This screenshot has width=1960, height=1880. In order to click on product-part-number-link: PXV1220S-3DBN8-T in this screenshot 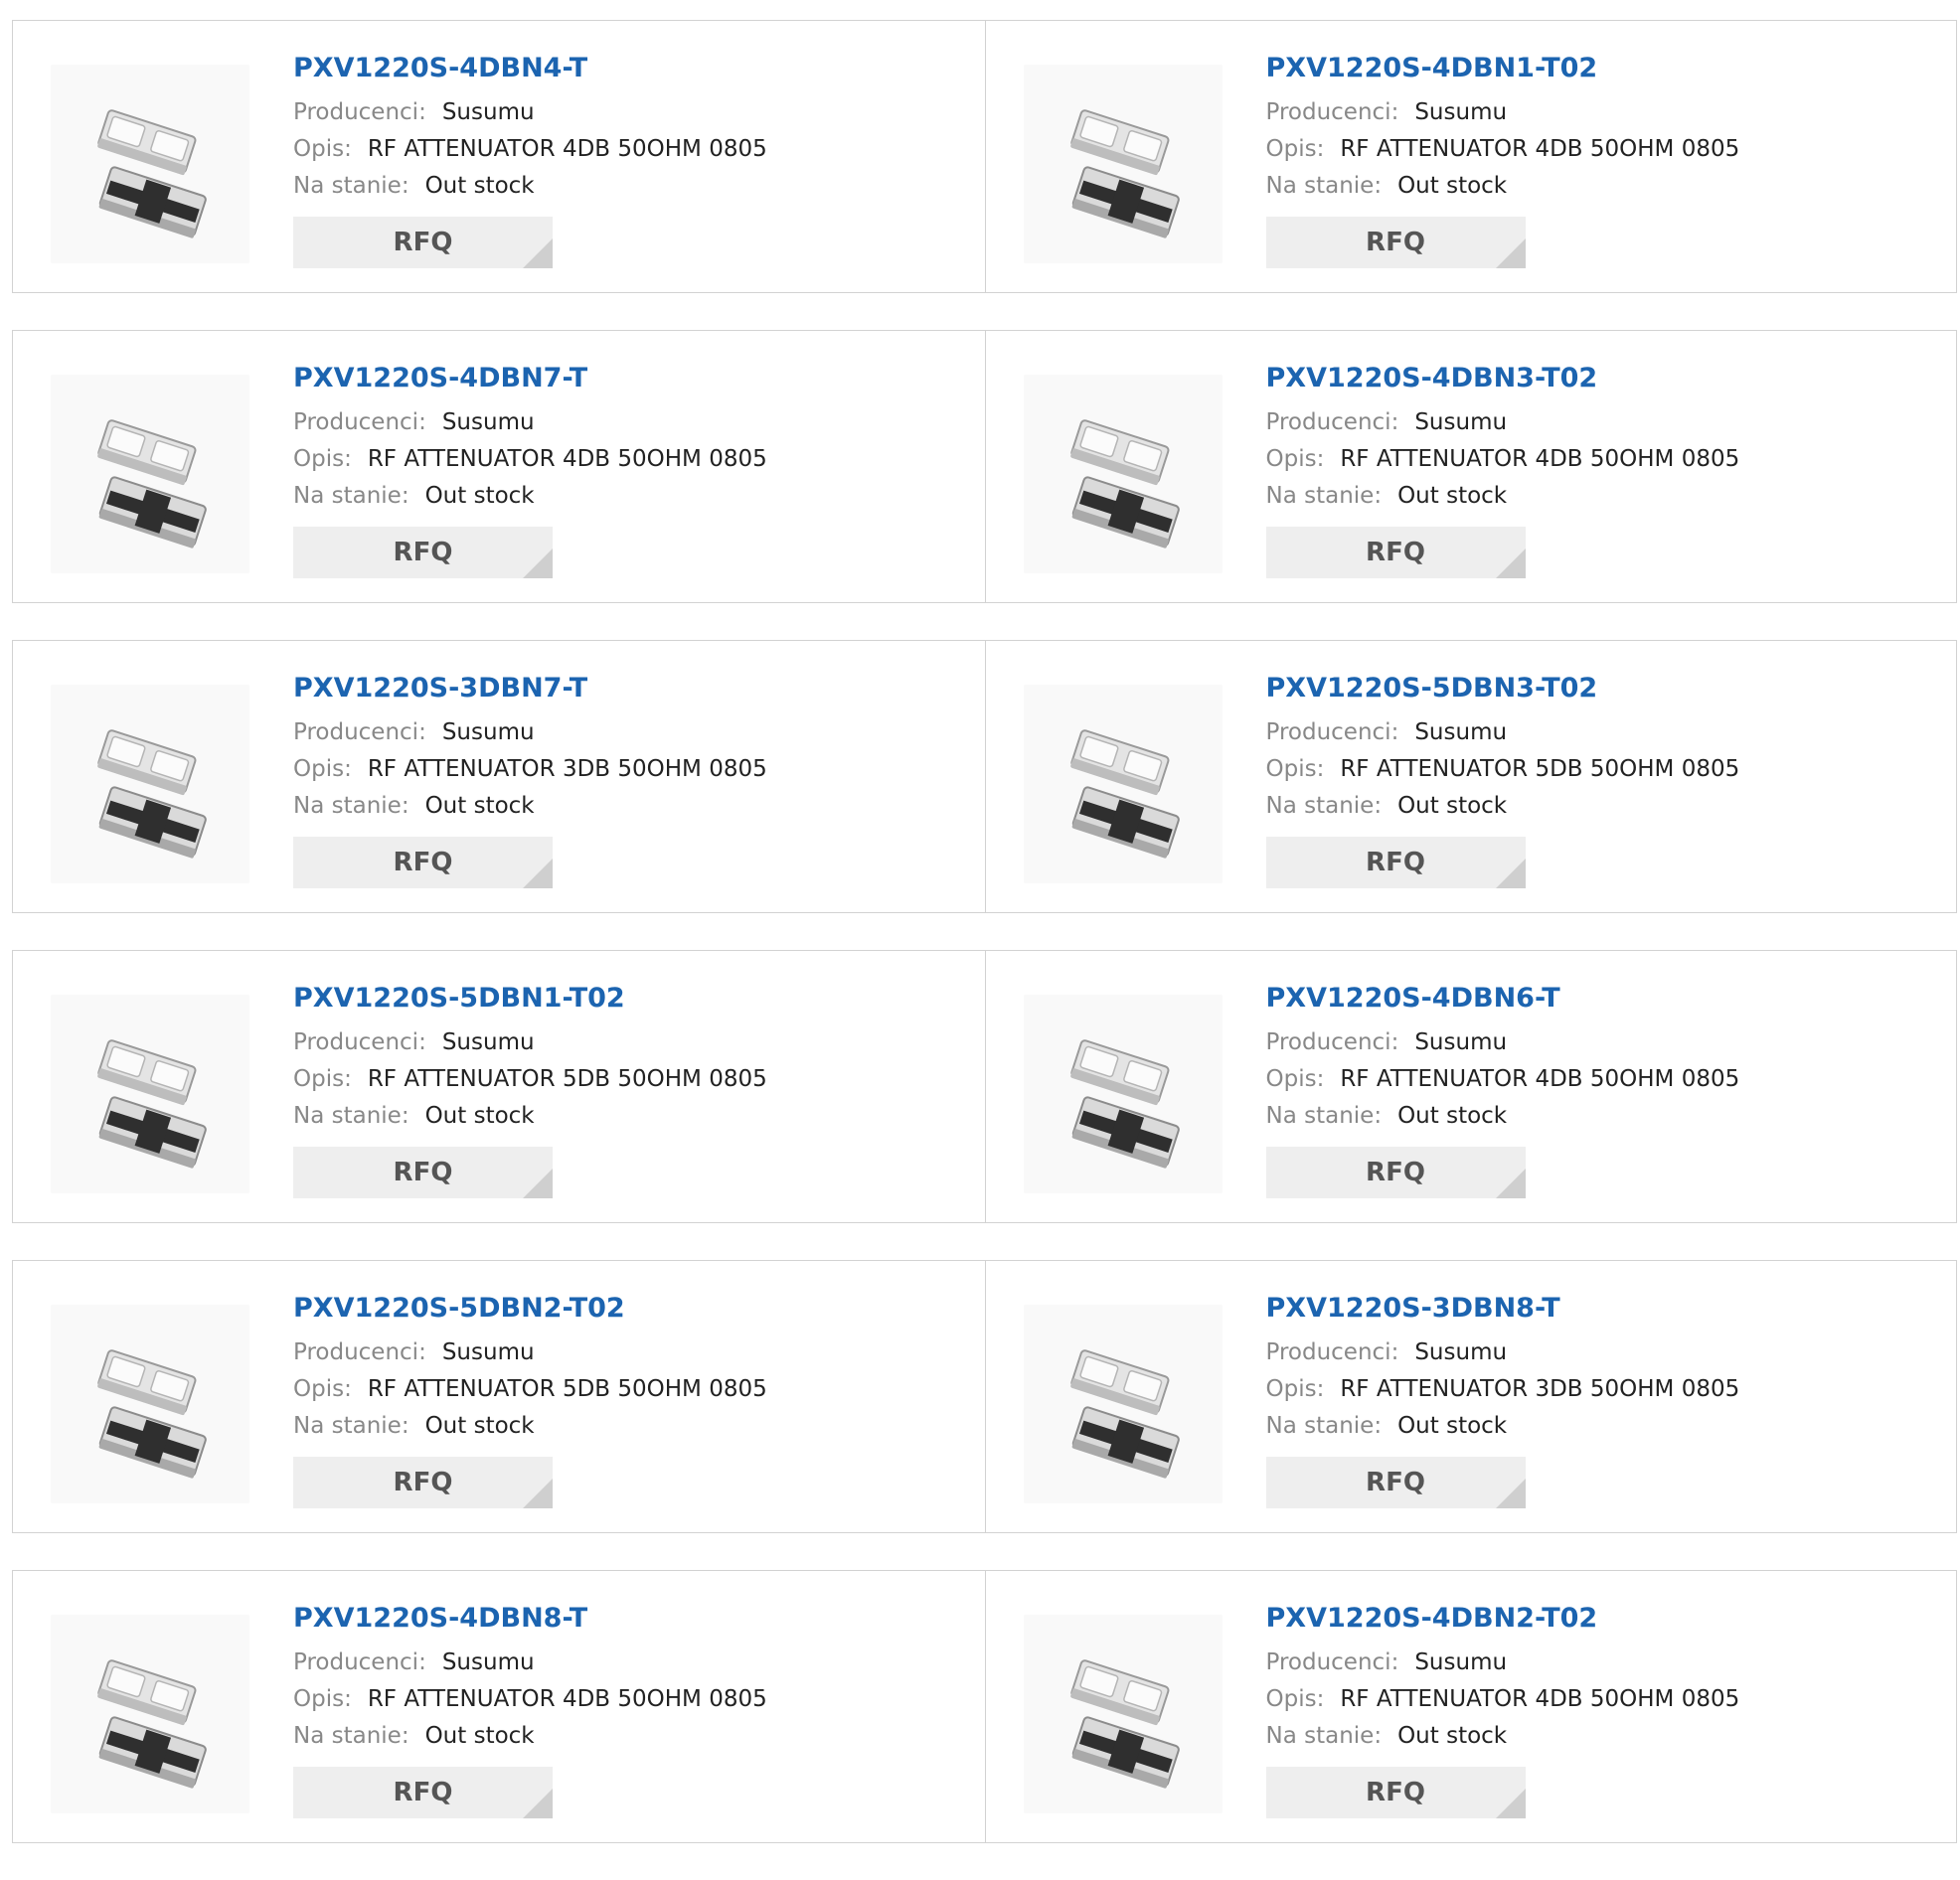, I will do `click(1413, 1309)`.